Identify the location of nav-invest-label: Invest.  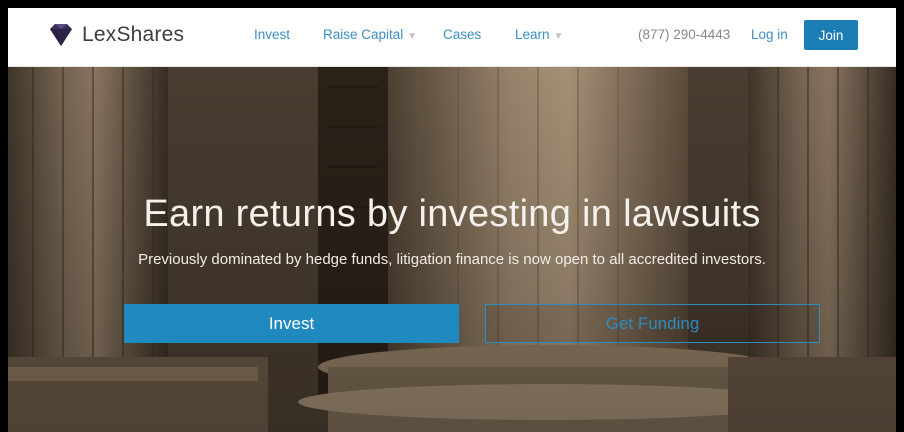
(272, 34).